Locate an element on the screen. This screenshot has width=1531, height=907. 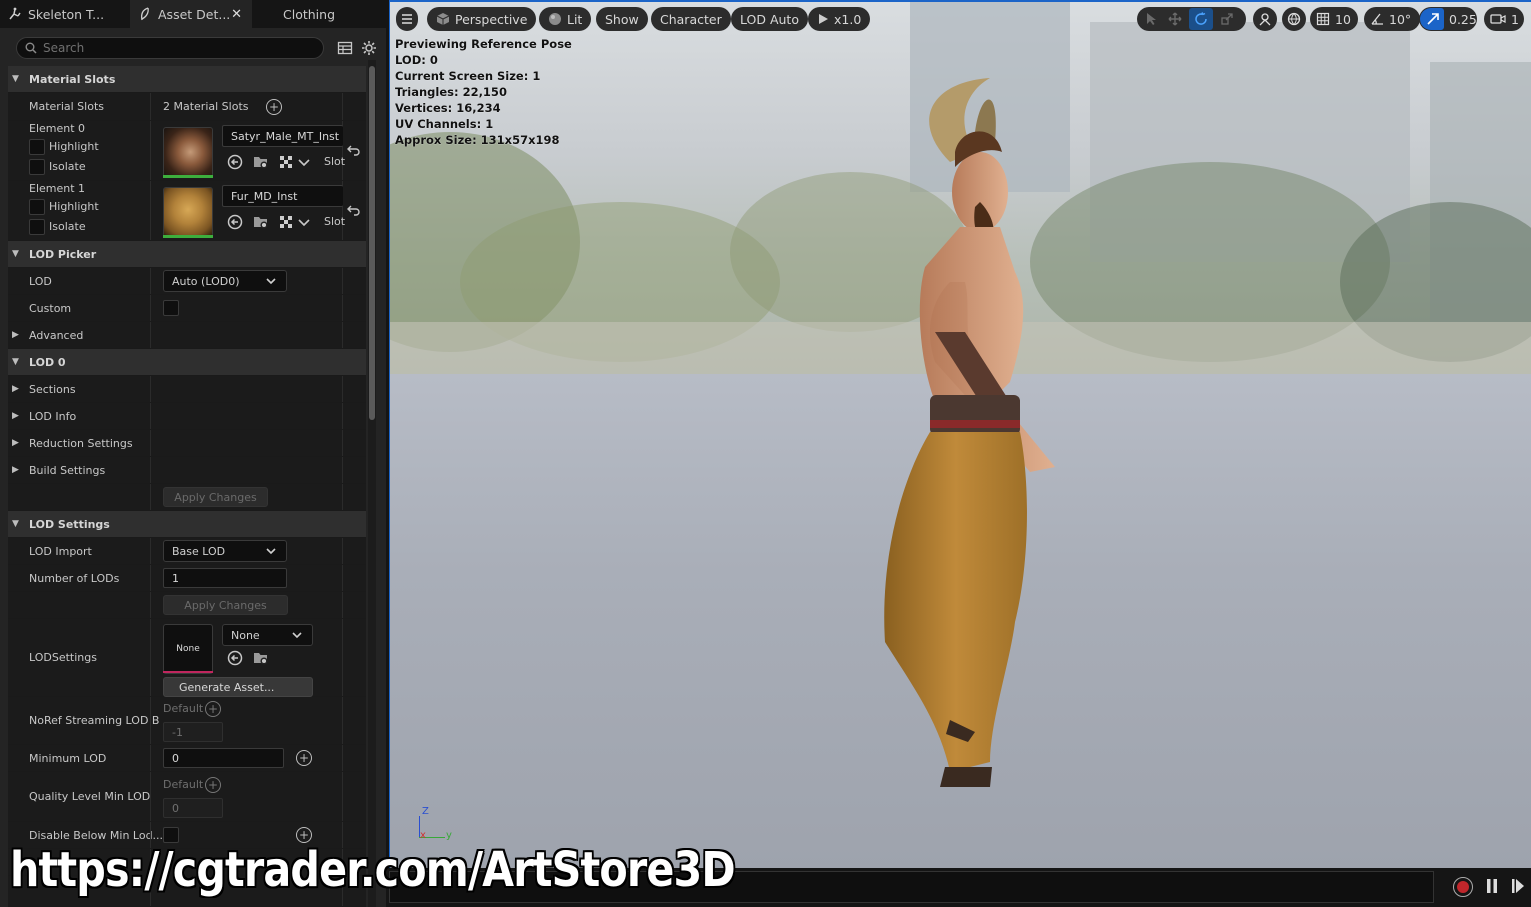
stat-line: Current Screen Size: 1 is located at coordinates (468, 76).